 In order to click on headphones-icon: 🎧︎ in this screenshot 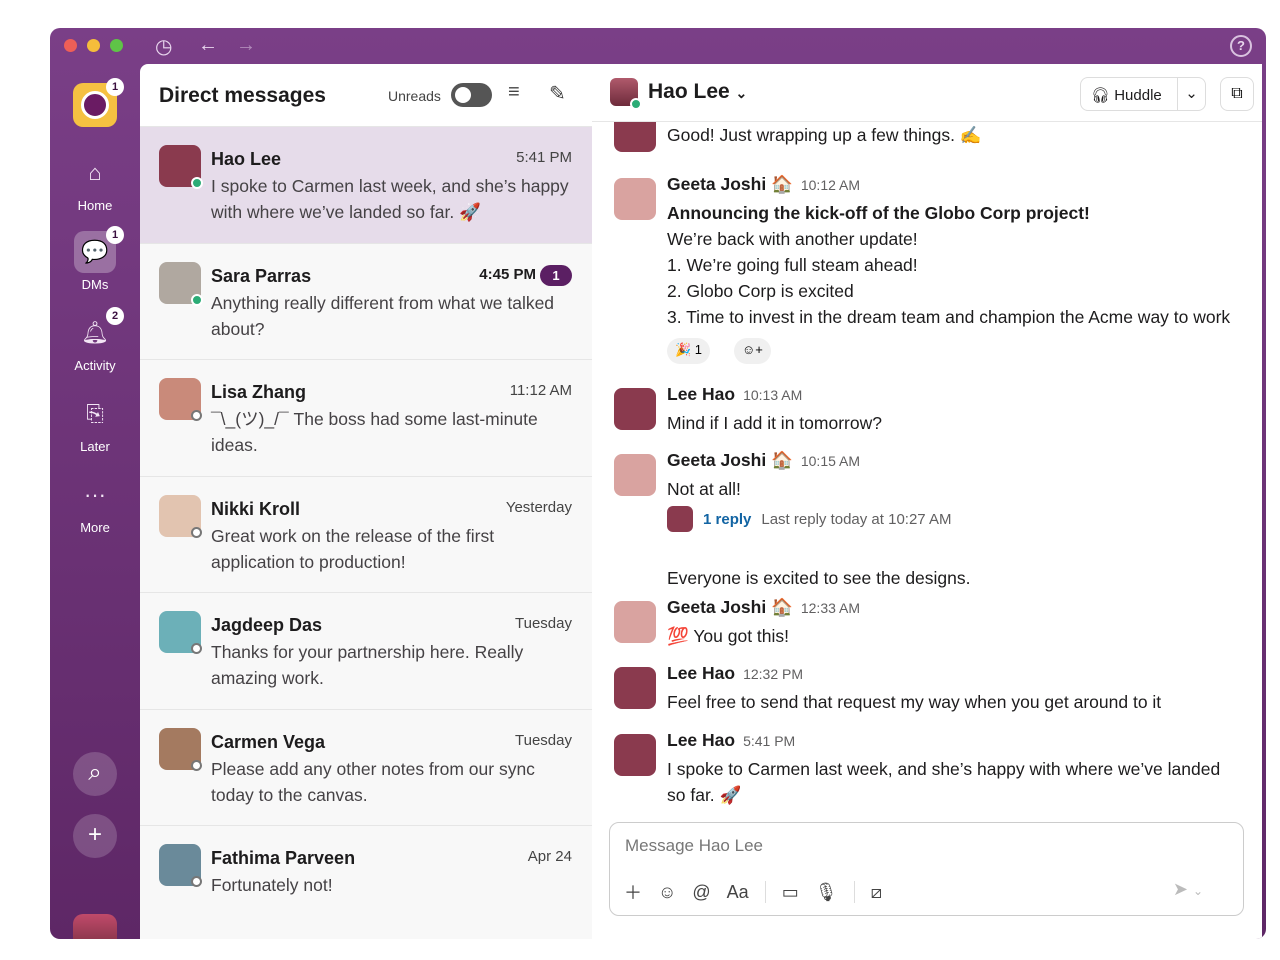, I will do `click(1101, 95)`.